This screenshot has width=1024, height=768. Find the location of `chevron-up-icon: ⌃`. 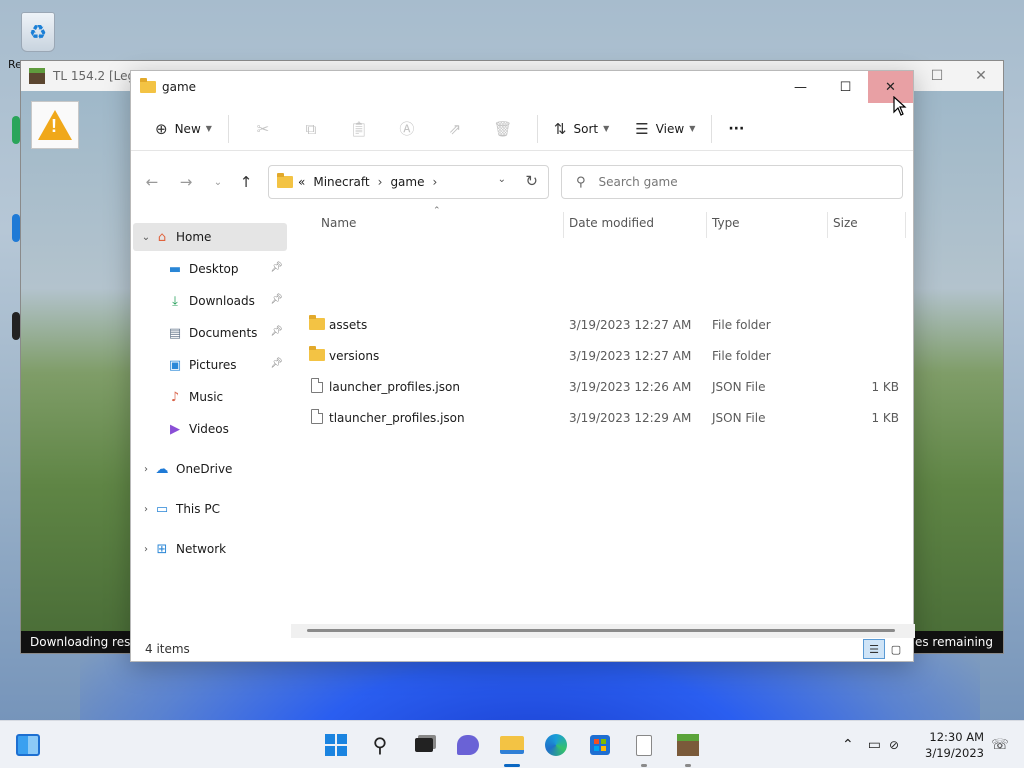

chevron-up-icon: ⌃ is located at coordinates (848, 745).